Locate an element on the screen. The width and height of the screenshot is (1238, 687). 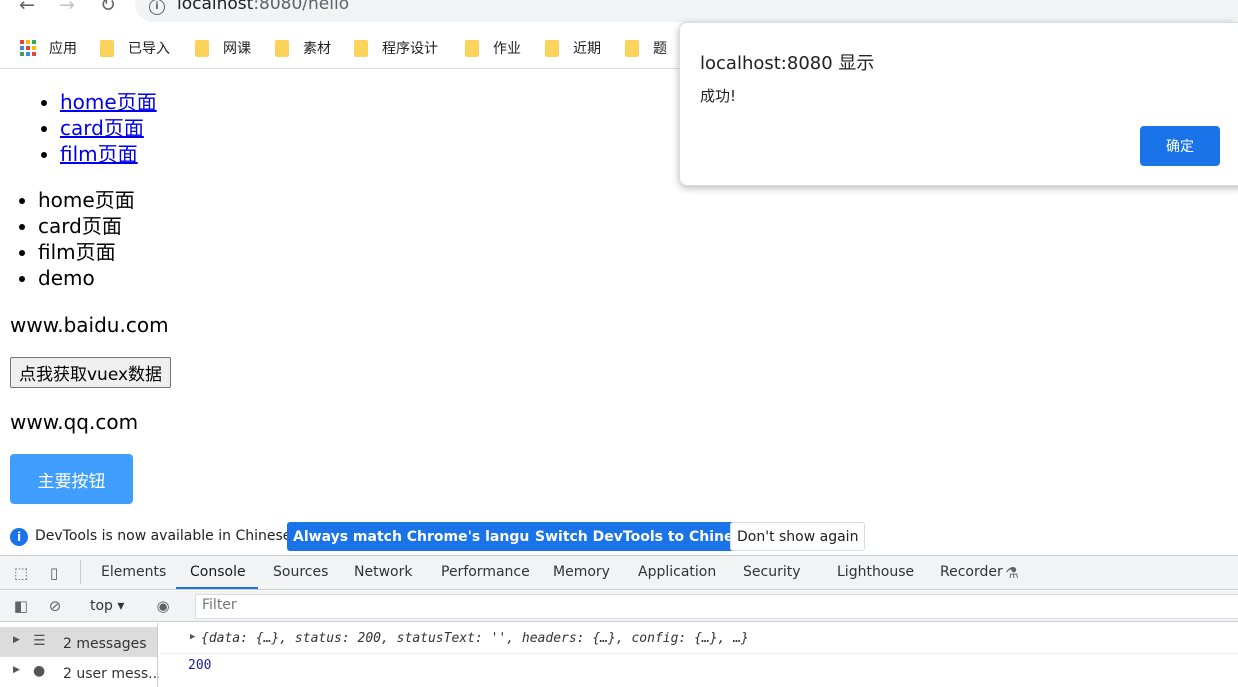
film-link: film页面 is located at coordinates (99, 154).